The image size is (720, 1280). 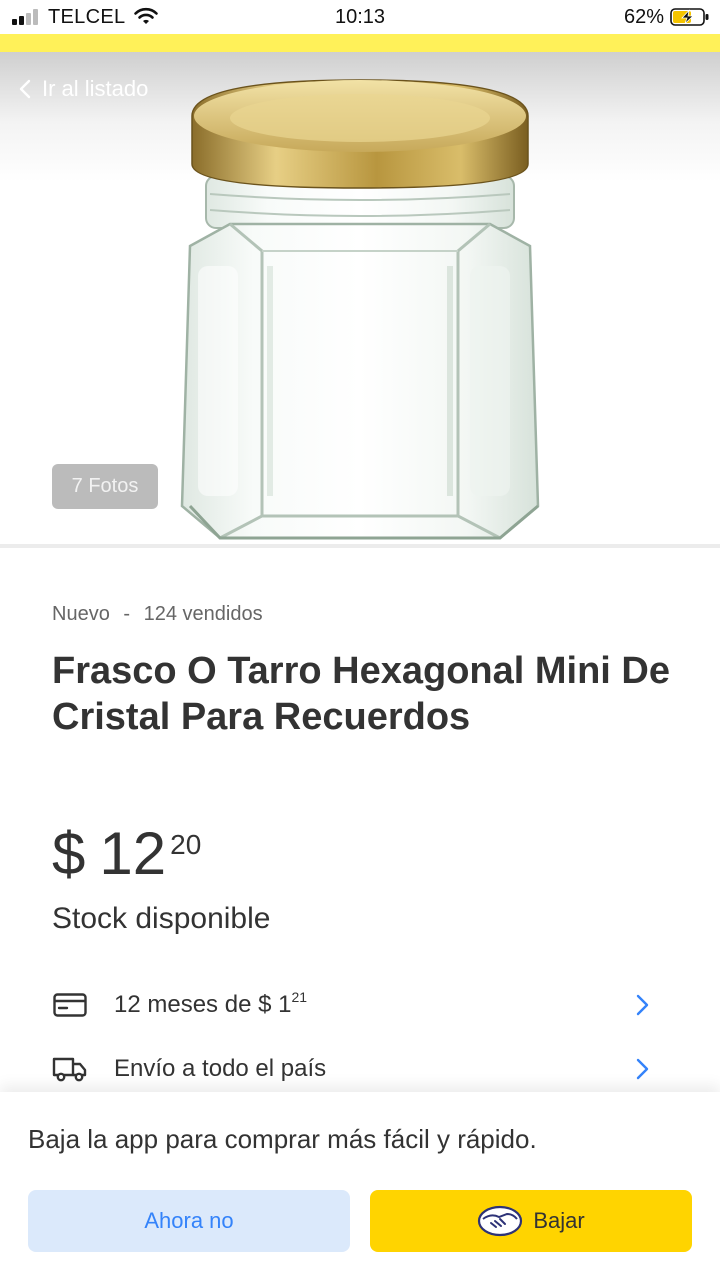 I want to click on condition-label: Nuevo, so click(x=81, y=614).